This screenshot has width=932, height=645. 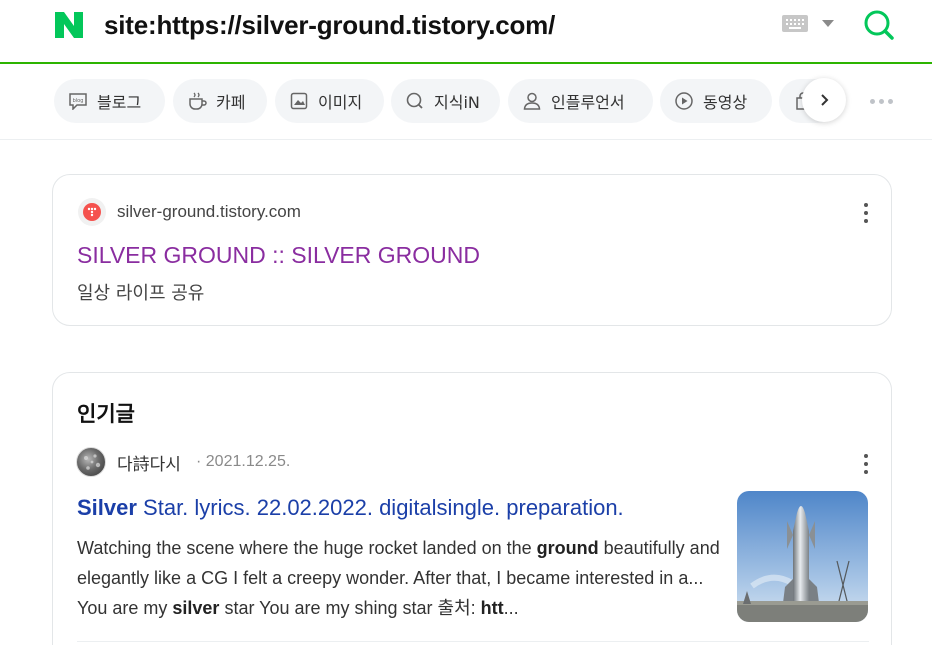 I want to click on search-tabs: blog 블로그 카페 이미지 지식iN 인플루언서 동영상, so click(x=466, y=103).